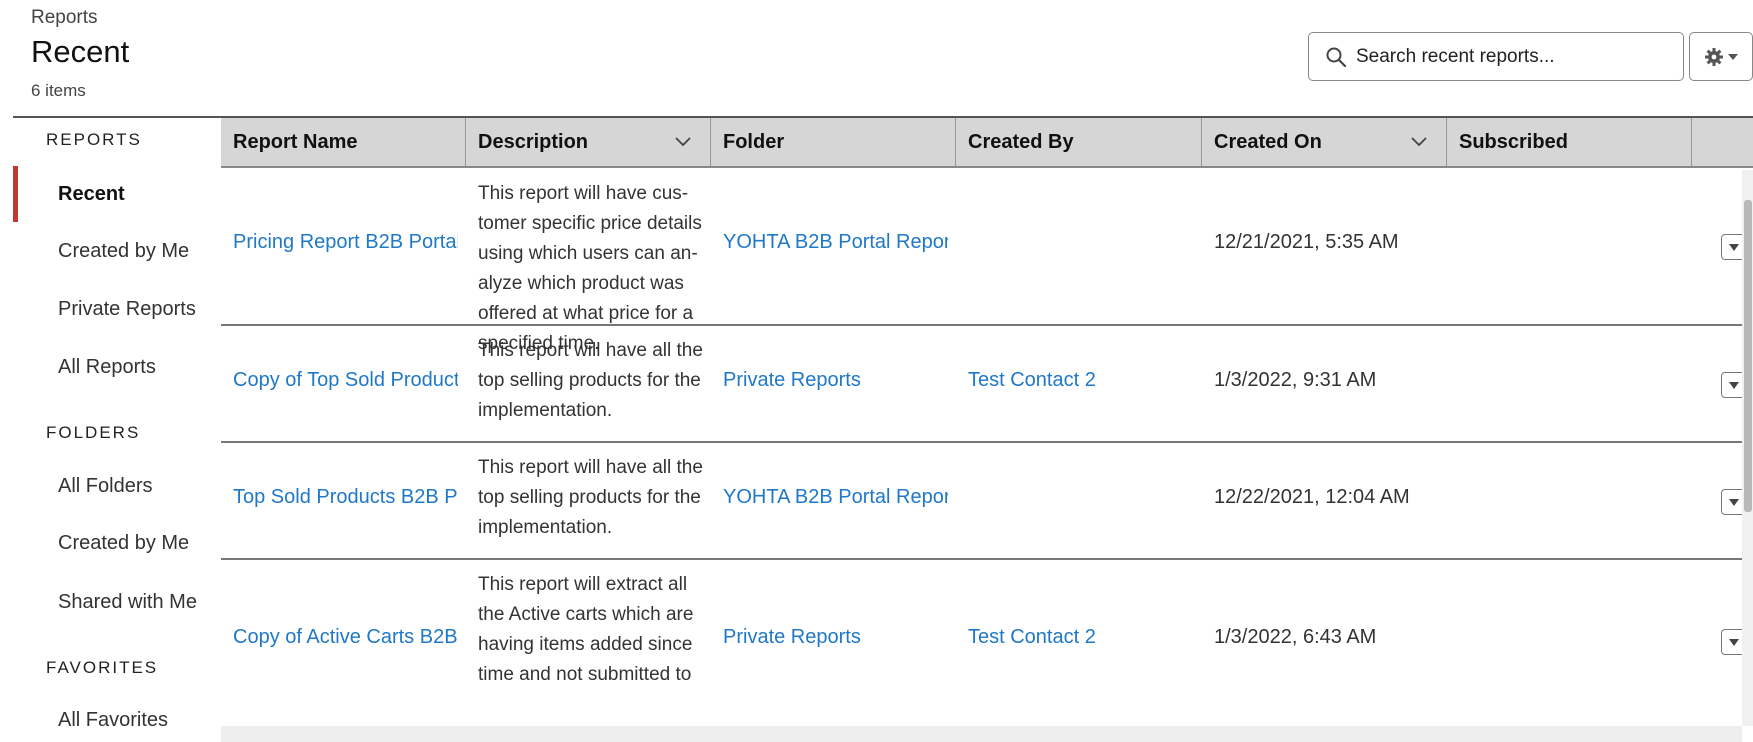  I want to click on column-header-created-by: Created By, so click(1079, 142).